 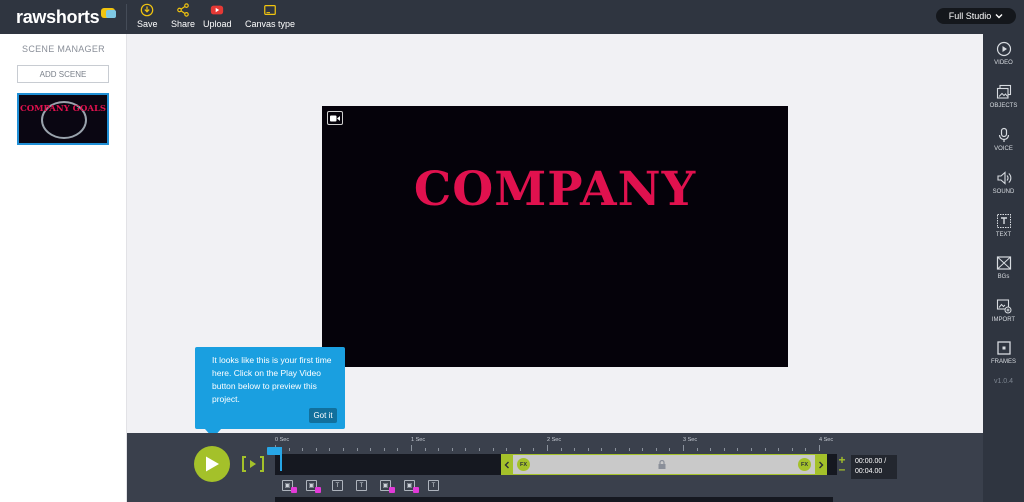 What do you see at coordinates (109, 13) in the screenshot?
I see `logo-bubble-icon` at bounding box center [109, 13].